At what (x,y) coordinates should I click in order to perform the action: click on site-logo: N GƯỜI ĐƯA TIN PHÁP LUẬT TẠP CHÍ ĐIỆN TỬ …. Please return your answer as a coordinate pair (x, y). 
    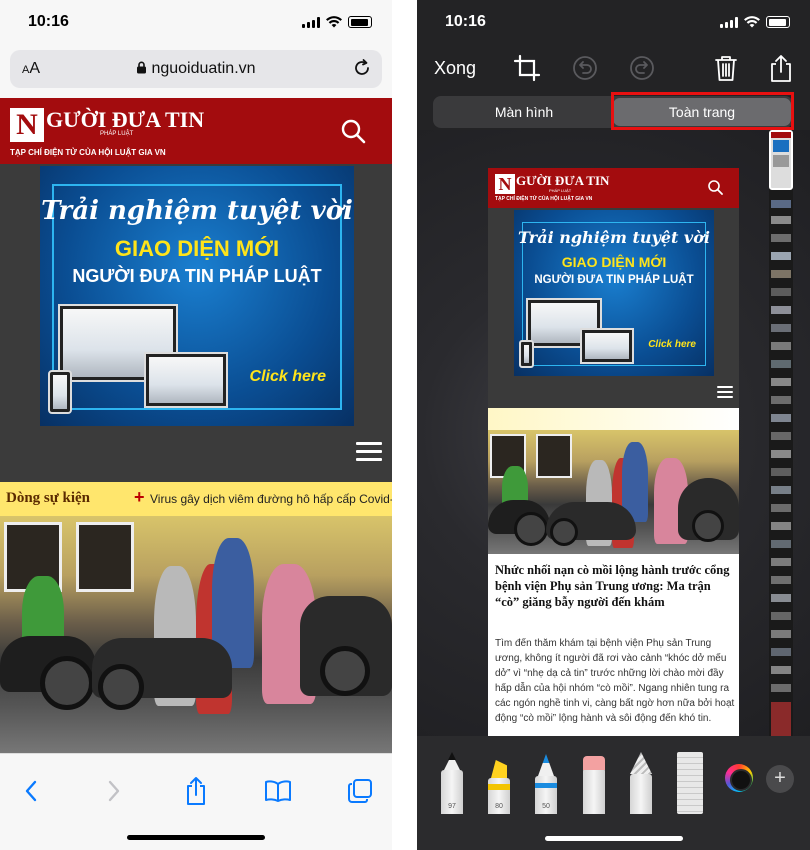
    Looking at the image, I should click on (107, 132).